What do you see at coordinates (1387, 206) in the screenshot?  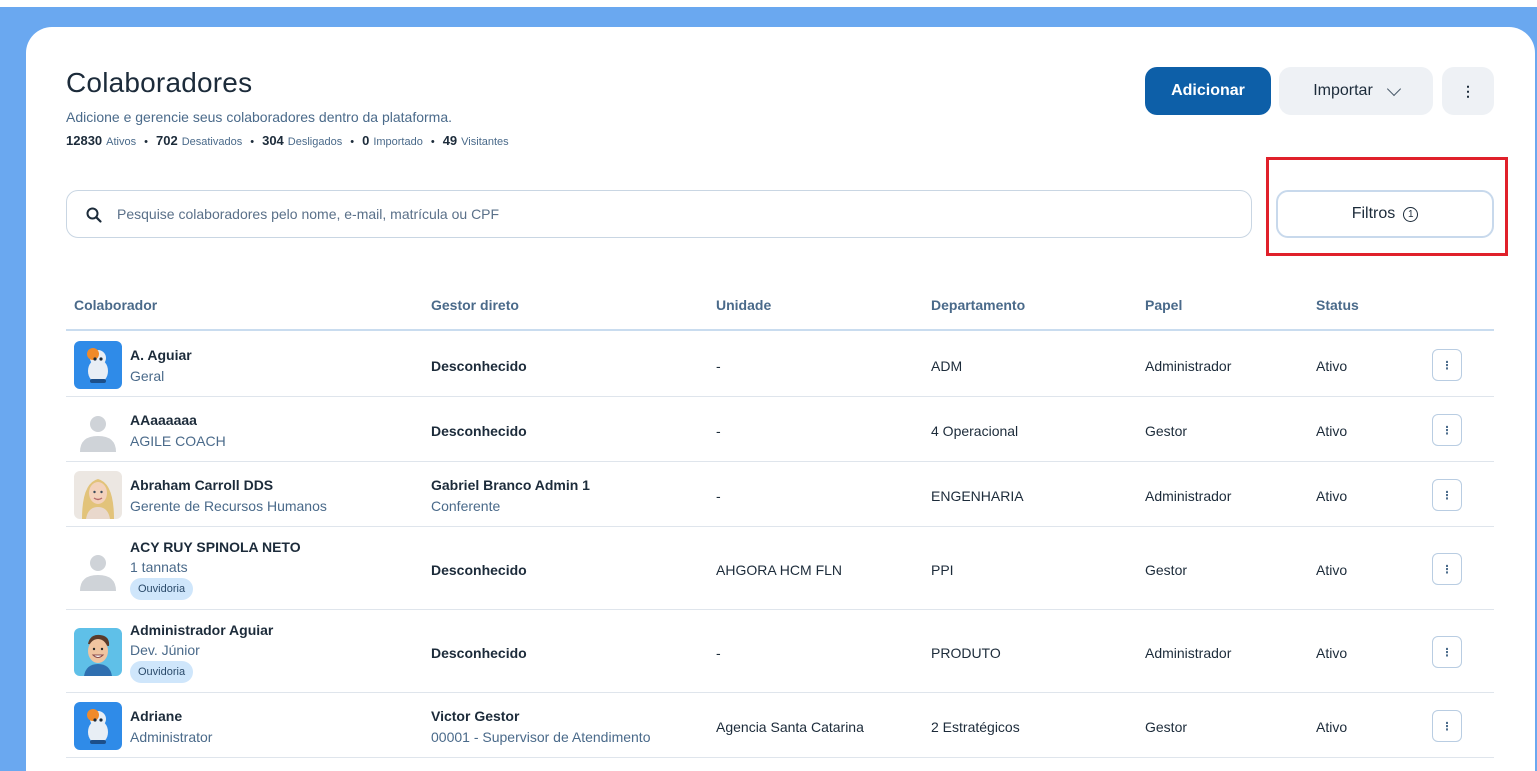 I see `highlight-box` at bounding box center [1387, 206].